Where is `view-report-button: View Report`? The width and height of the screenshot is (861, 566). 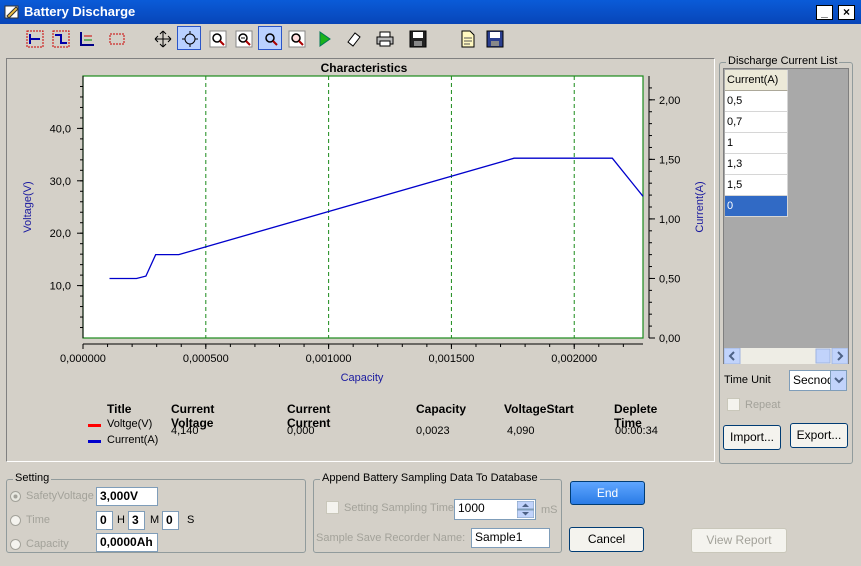
view-report-button: View Report is located at coordinates (739, 540).